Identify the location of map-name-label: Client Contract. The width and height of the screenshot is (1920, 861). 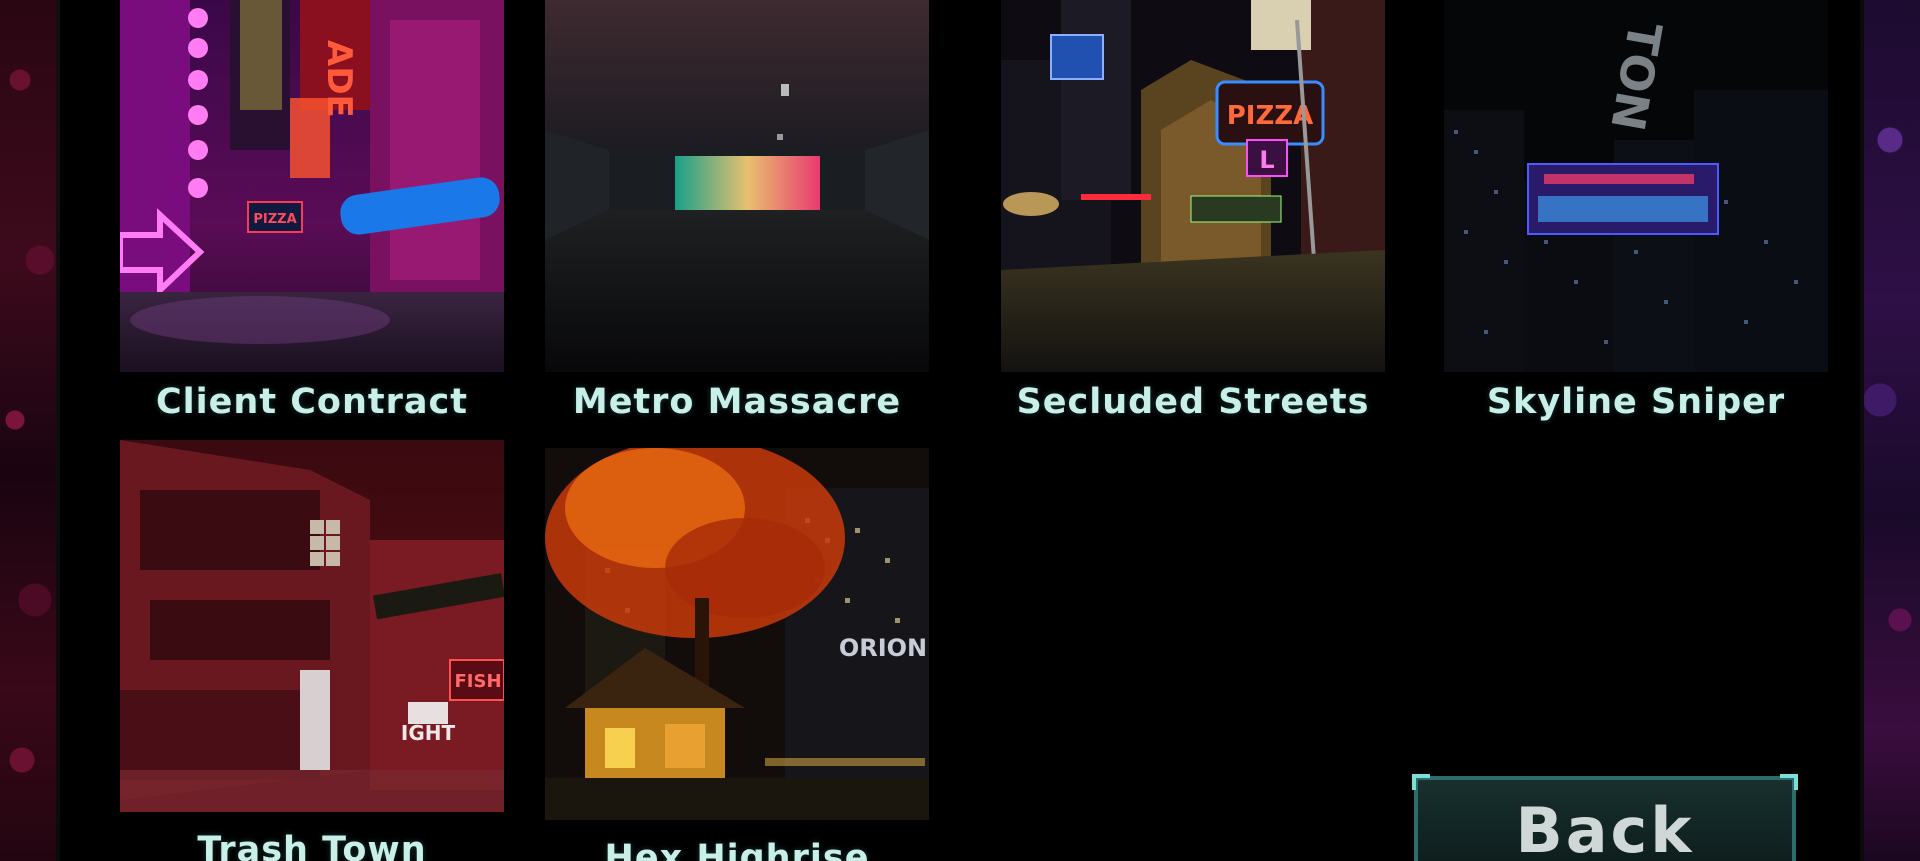
(312, 402).